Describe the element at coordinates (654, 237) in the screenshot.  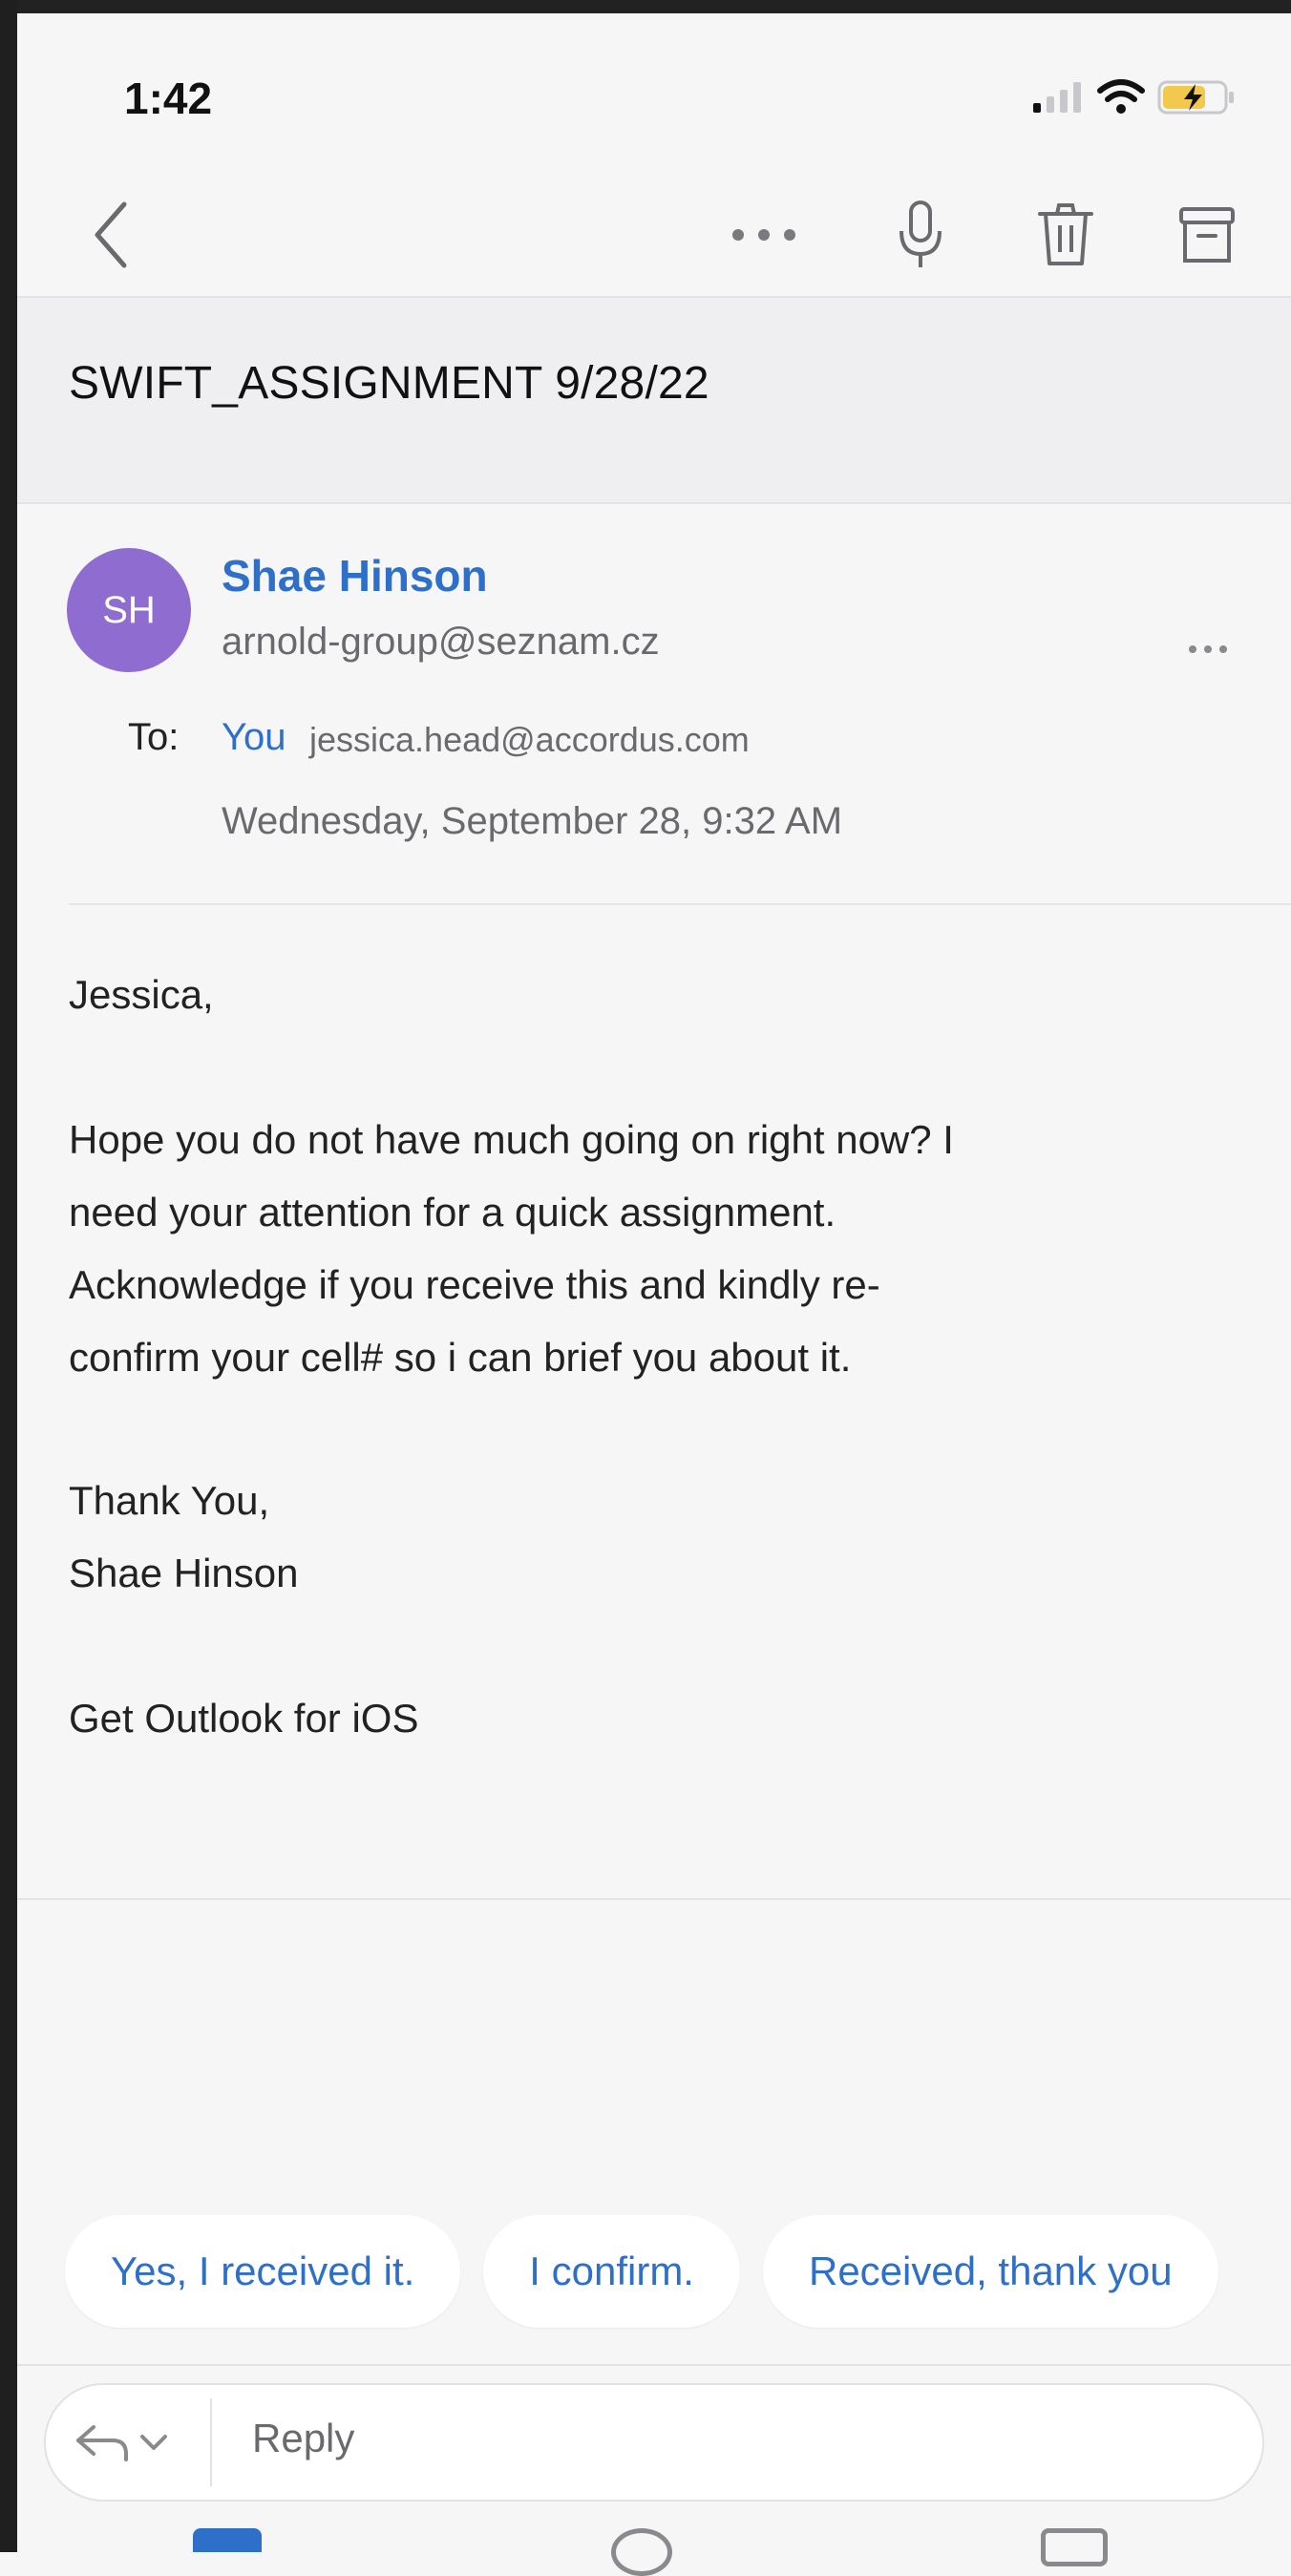
I see `message-toolbar` at that location.